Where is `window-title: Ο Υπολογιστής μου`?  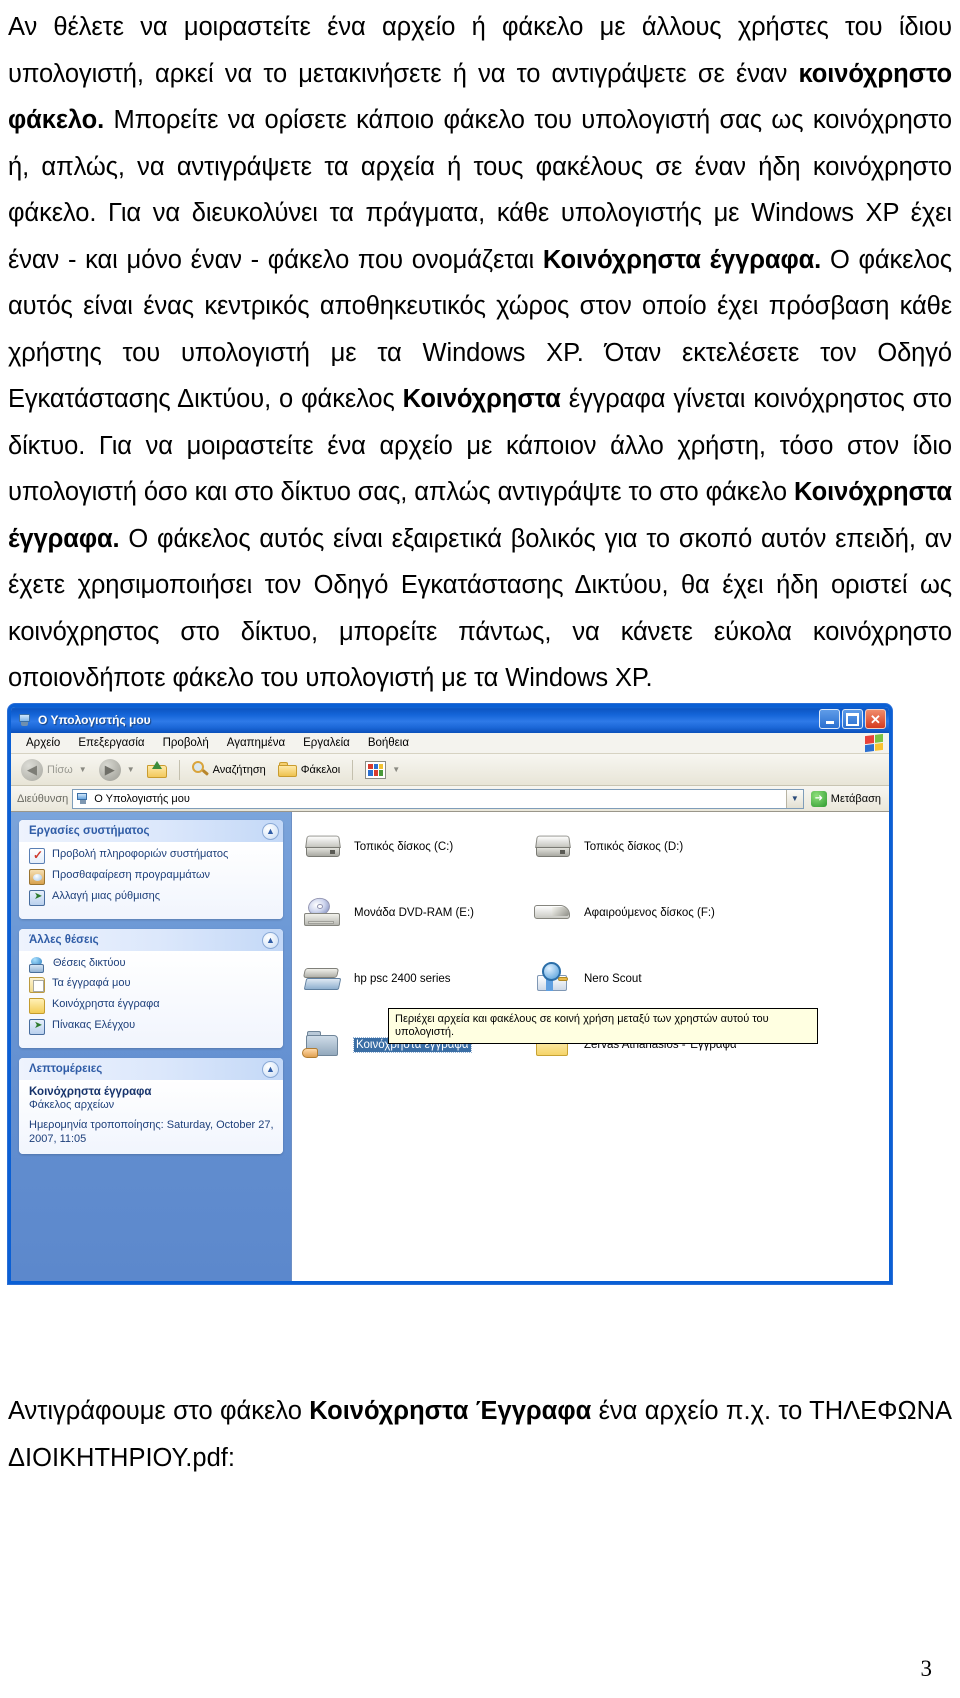
window-title: Ο Υπολογιστής μου is located at coordinates (94, 720).